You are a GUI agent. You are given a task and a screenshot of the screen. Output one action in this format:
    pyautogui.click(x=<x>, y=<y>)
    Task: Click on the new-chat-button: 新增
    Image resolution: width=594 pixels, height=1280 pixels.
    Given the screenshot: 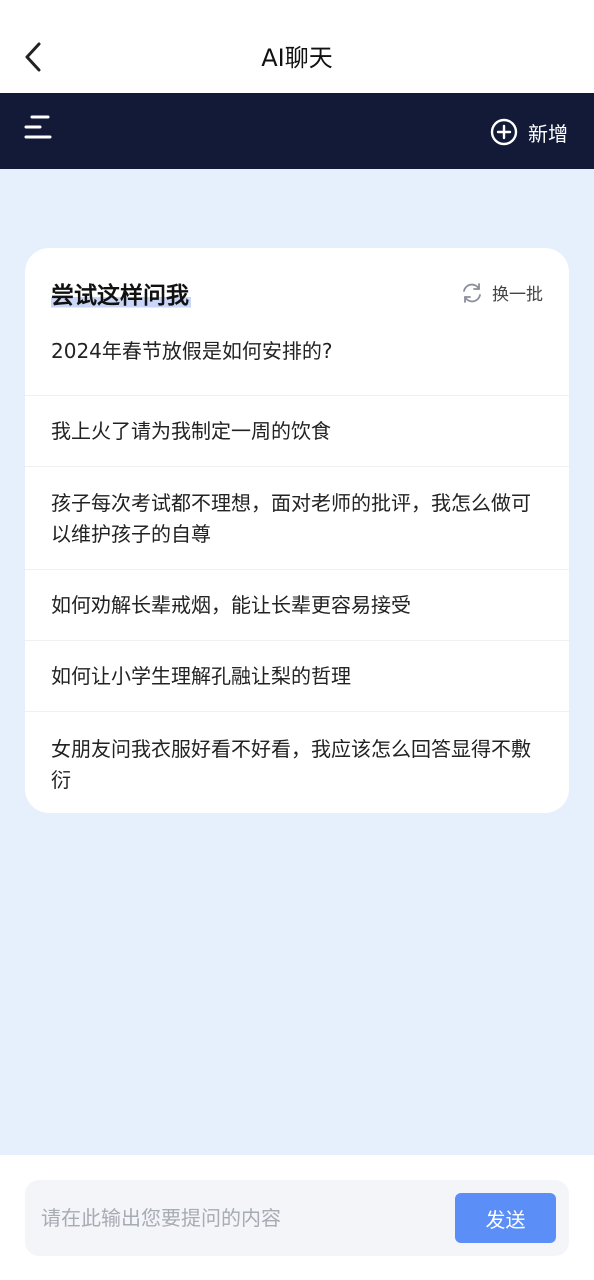 What is the action you would take?
    pyautogui.click(x=529, y=132)
    